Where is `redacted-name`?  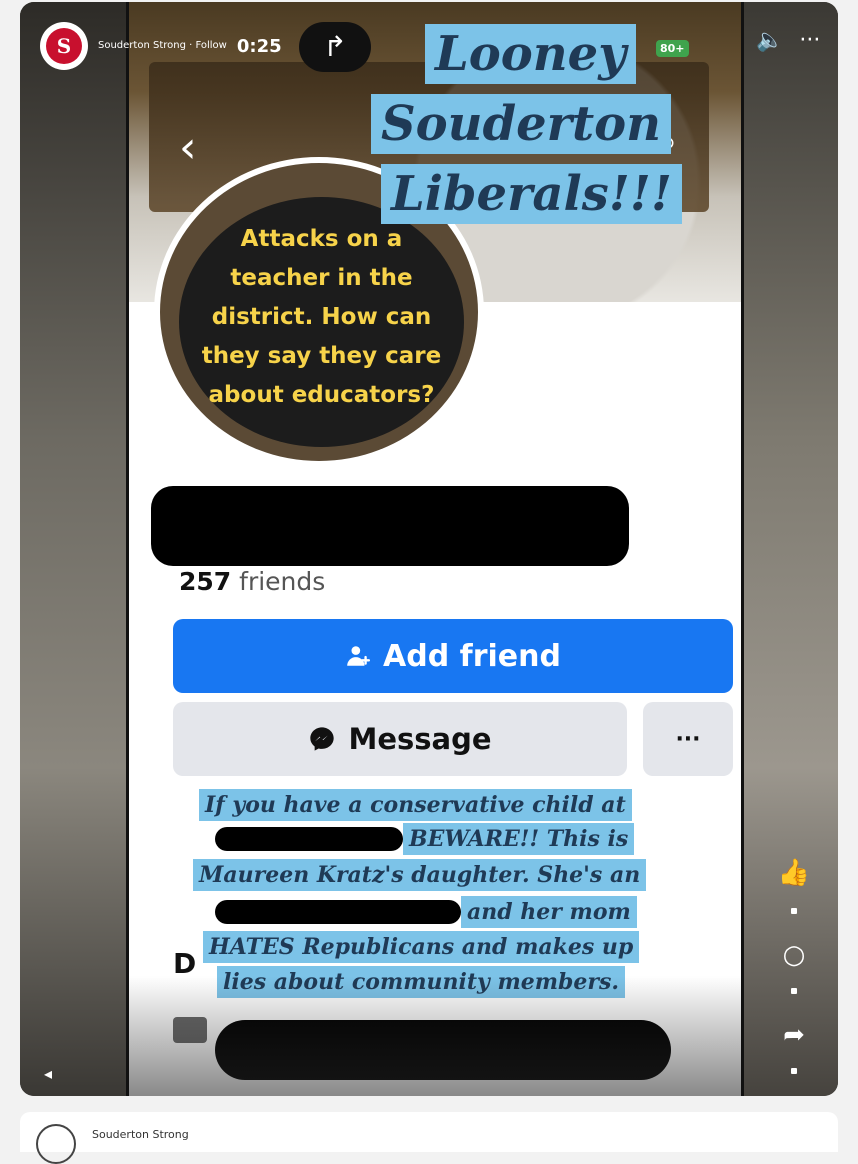
redacted-name is located at coordinates (390, 526).